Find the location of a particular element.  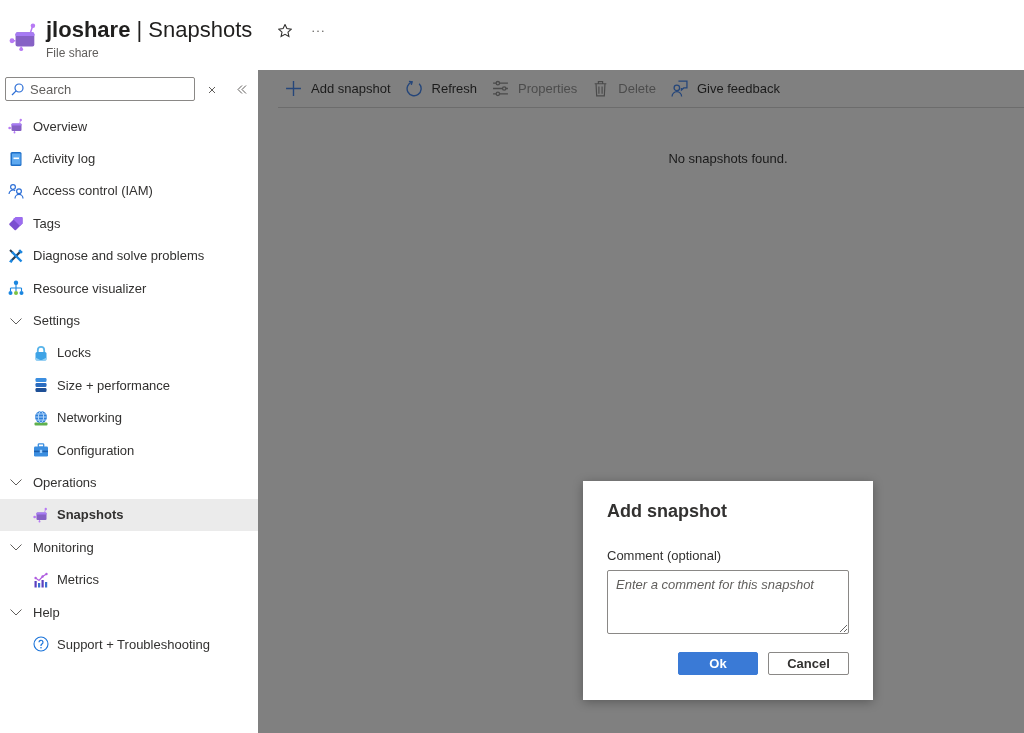

bar-chart-icon is located at coordinates (41, 579).